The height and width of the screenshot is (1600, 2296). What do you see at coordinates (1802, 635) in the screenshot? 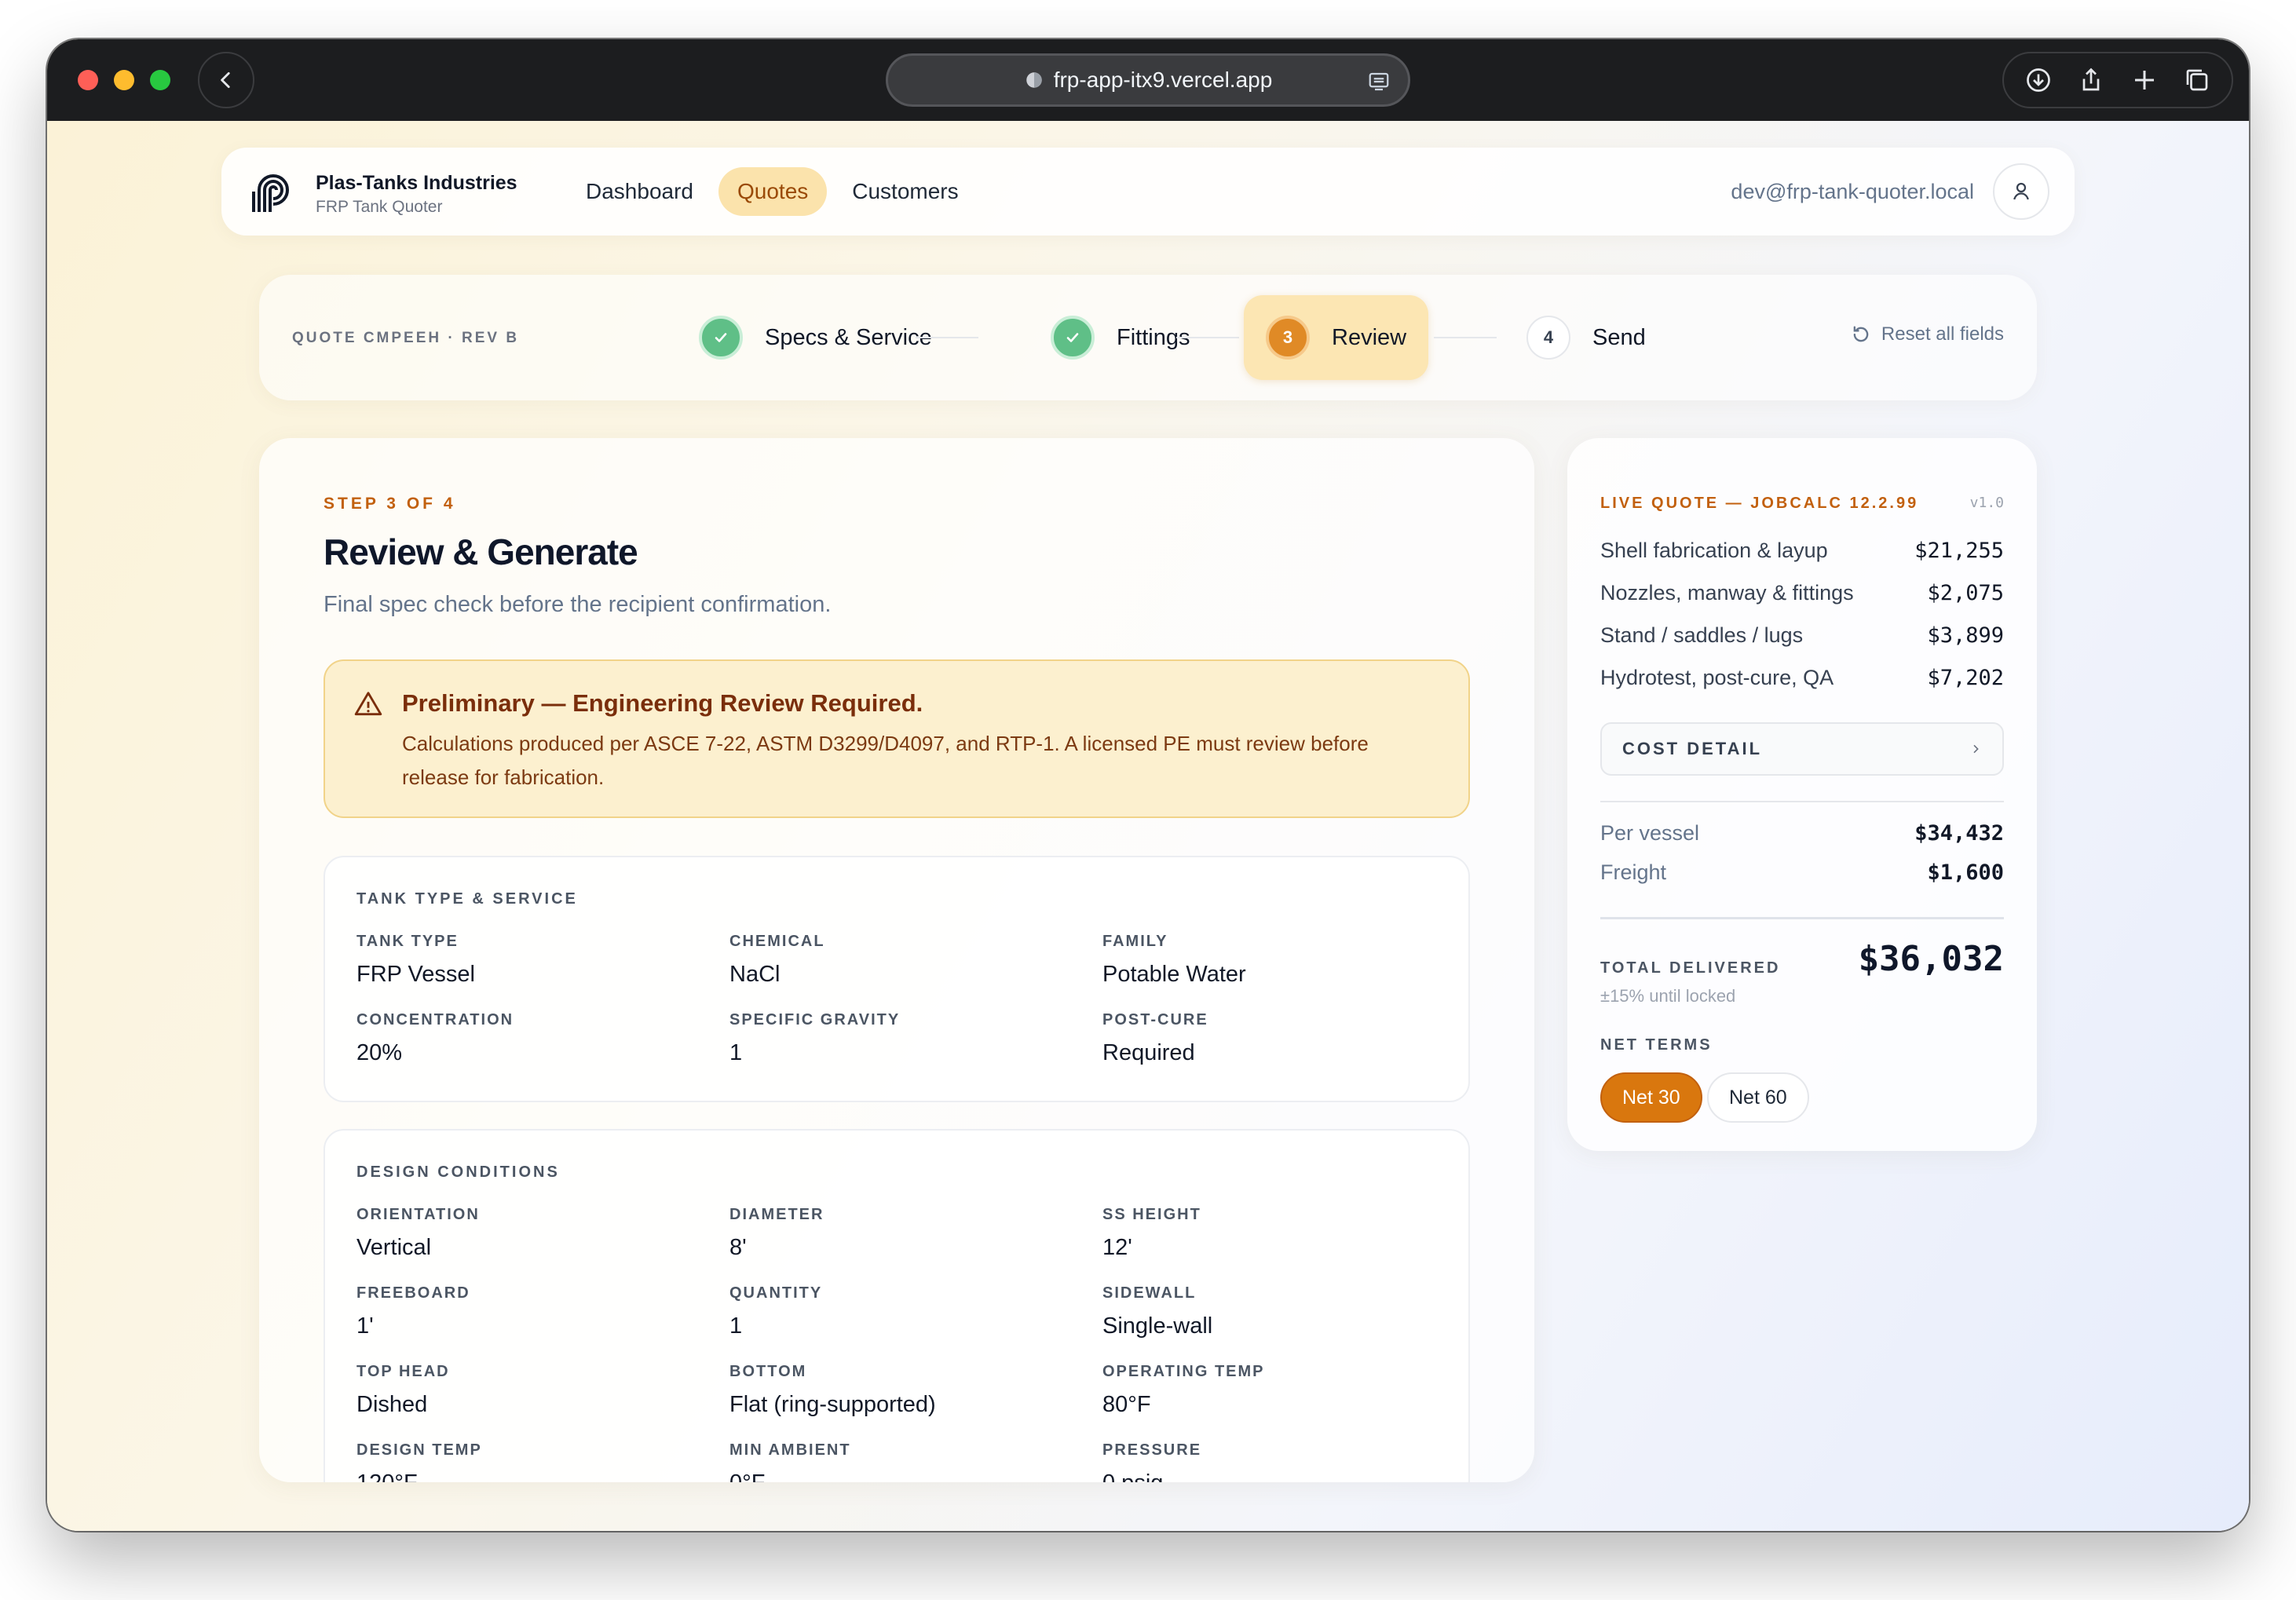
I see `quote-line: Stand / saddles / lugs $3,899` at bounding box center [1802, 635].